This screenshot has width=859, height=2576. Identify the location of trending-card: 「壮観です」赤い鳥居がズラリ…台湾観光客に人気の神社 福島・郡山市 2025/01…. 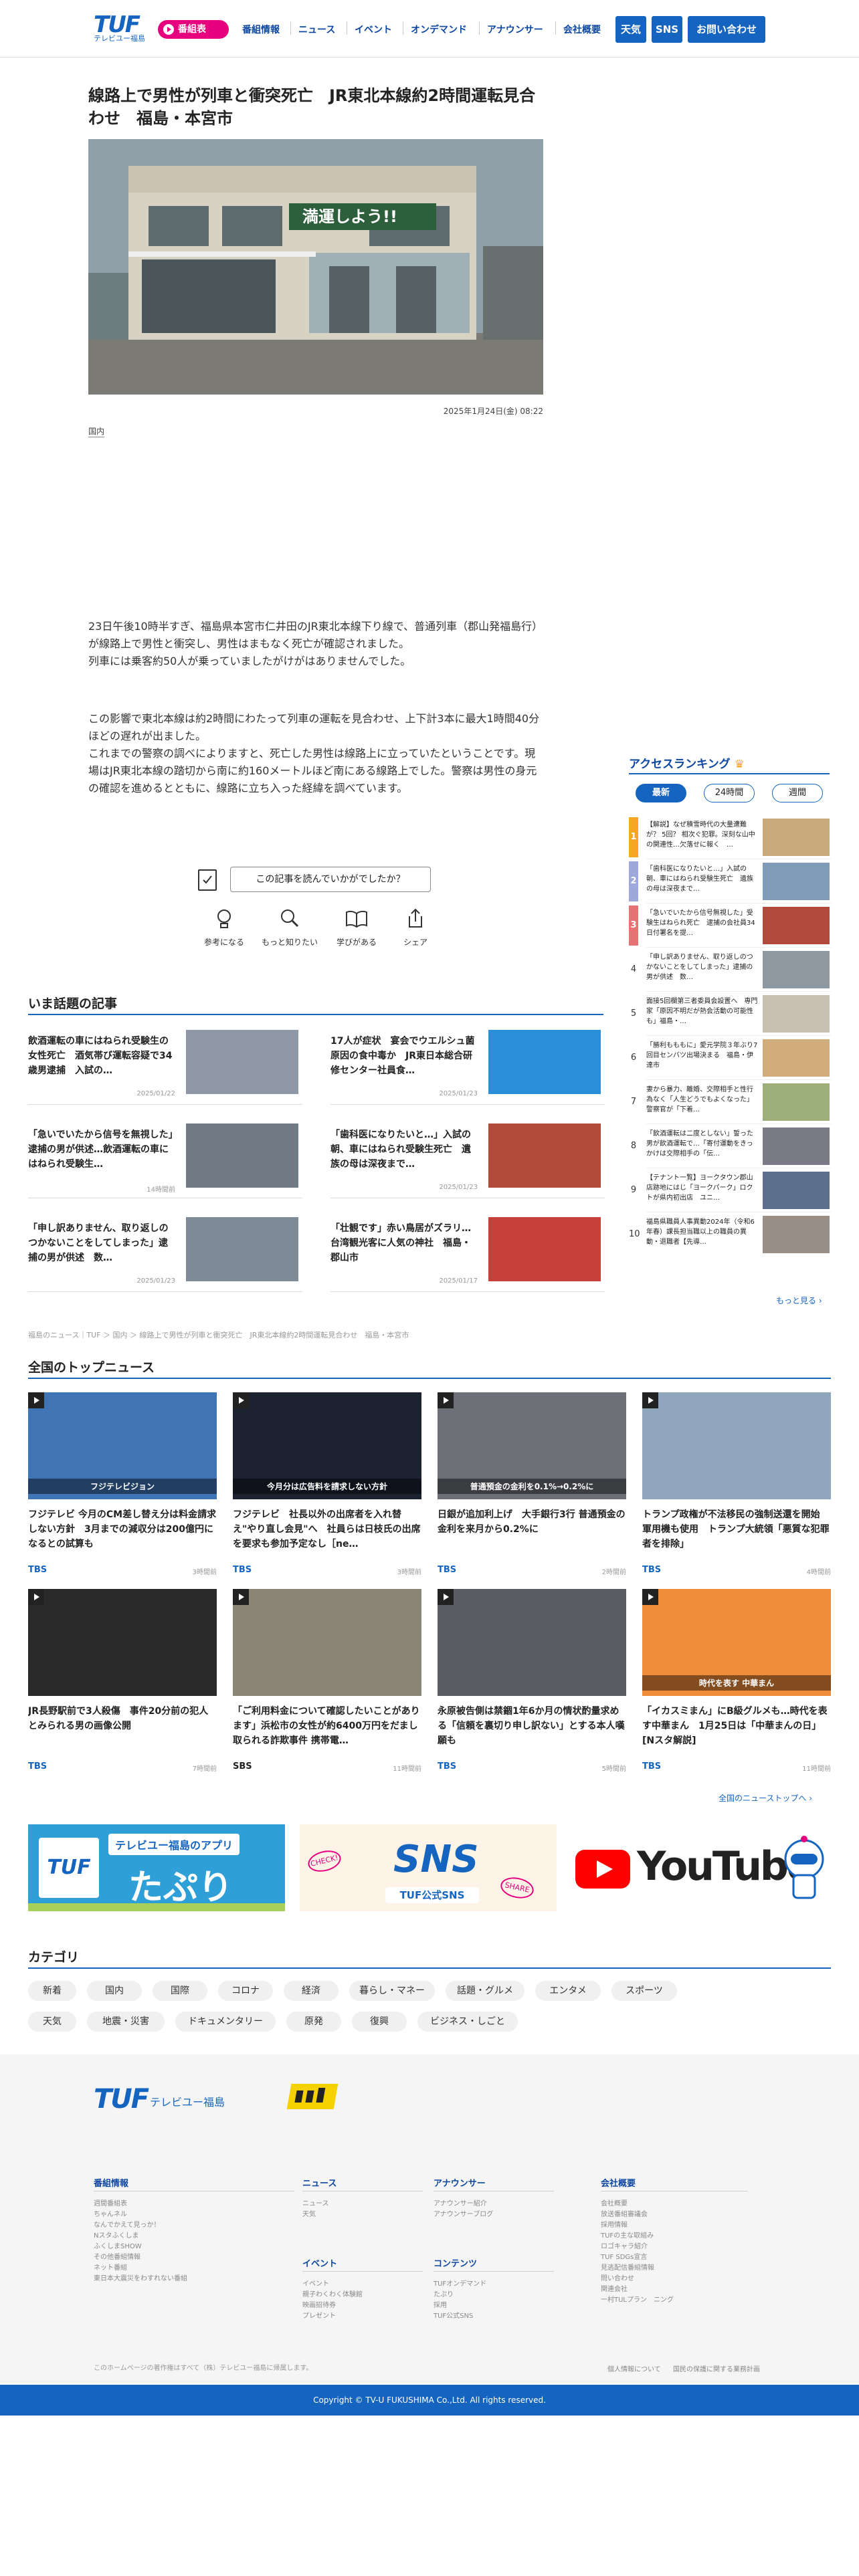
(467, 1252).